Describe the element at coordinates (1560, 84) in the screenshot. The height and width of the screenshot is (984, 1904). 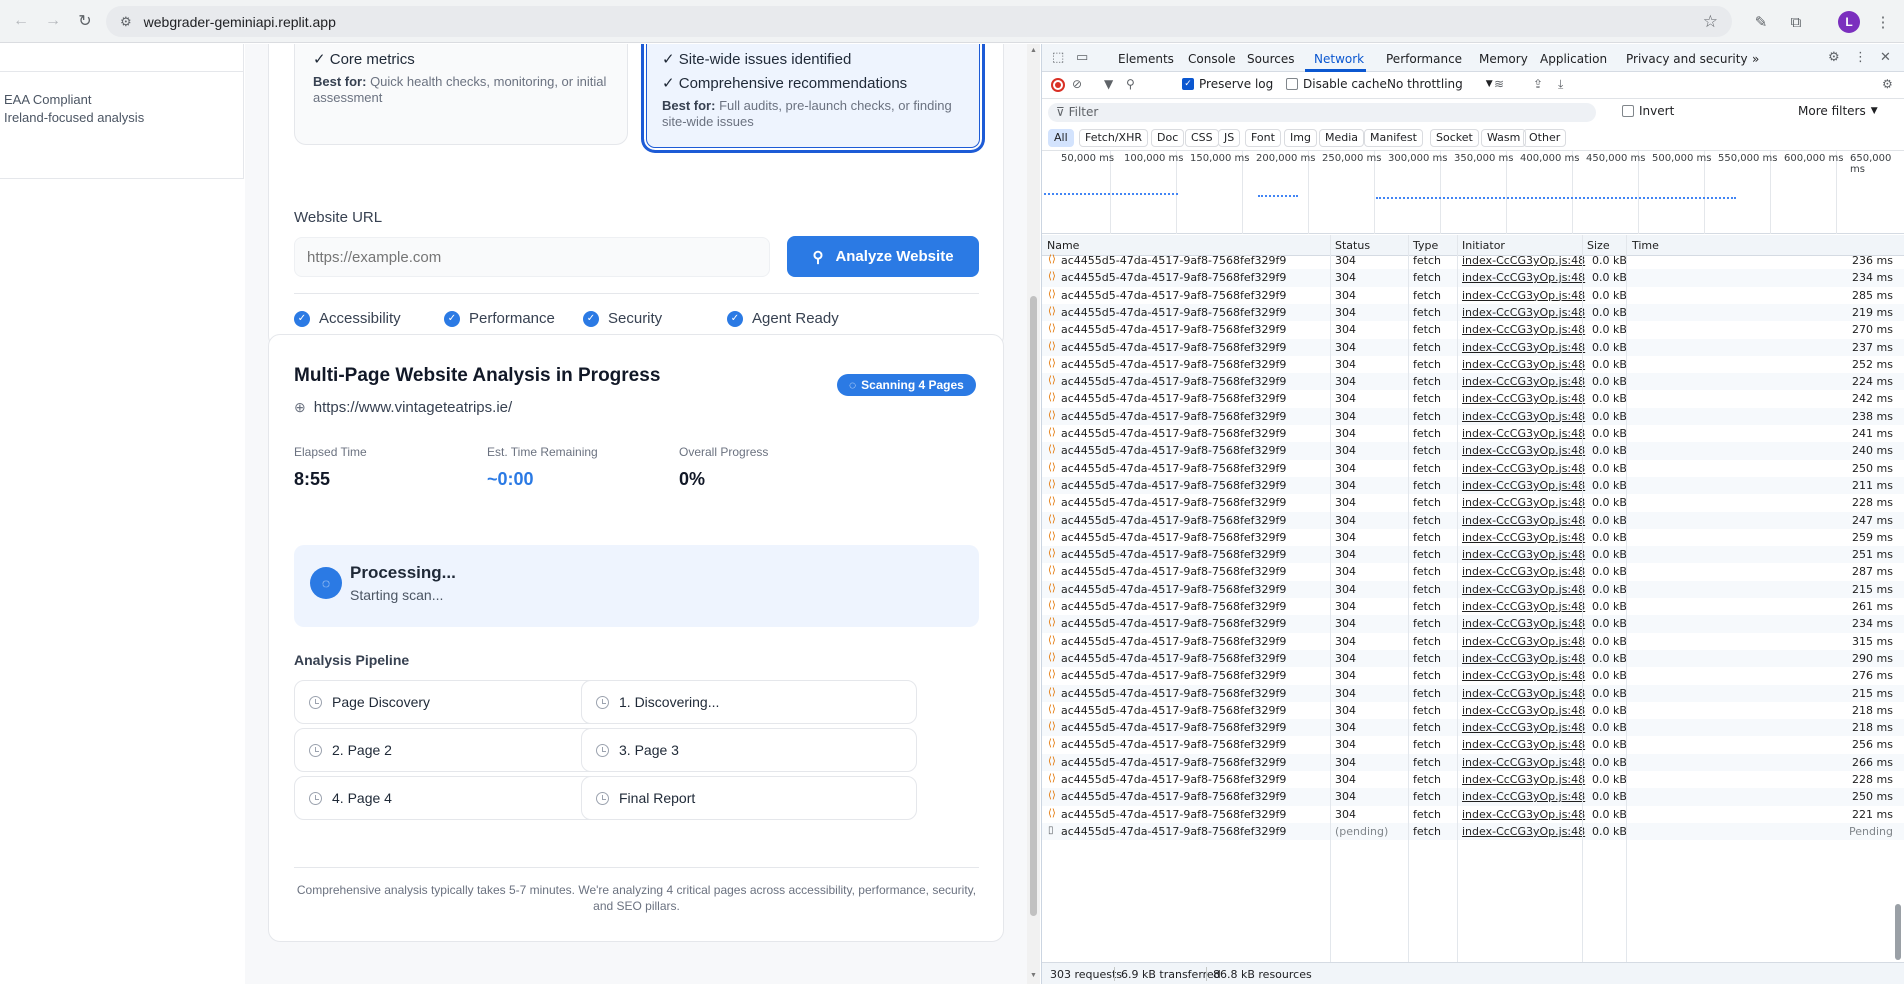
I see `download-icon: ⤓` at that location.